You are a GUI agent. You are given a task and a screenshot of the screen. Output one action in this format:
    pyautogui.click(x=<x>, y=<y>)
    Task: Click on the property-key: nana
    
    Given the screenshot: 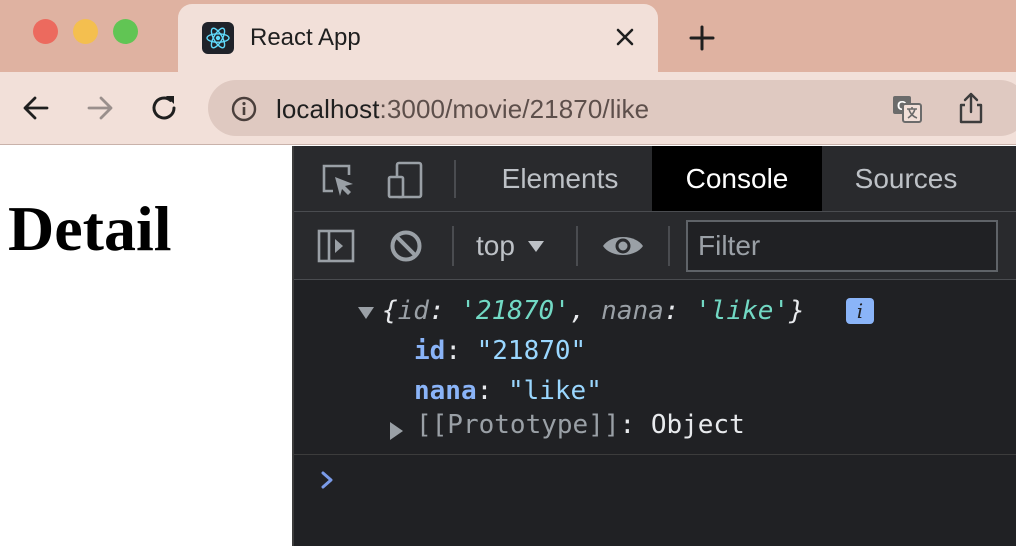 What is the action you would take?
    pyautogui.click(x=445, y=391)
    